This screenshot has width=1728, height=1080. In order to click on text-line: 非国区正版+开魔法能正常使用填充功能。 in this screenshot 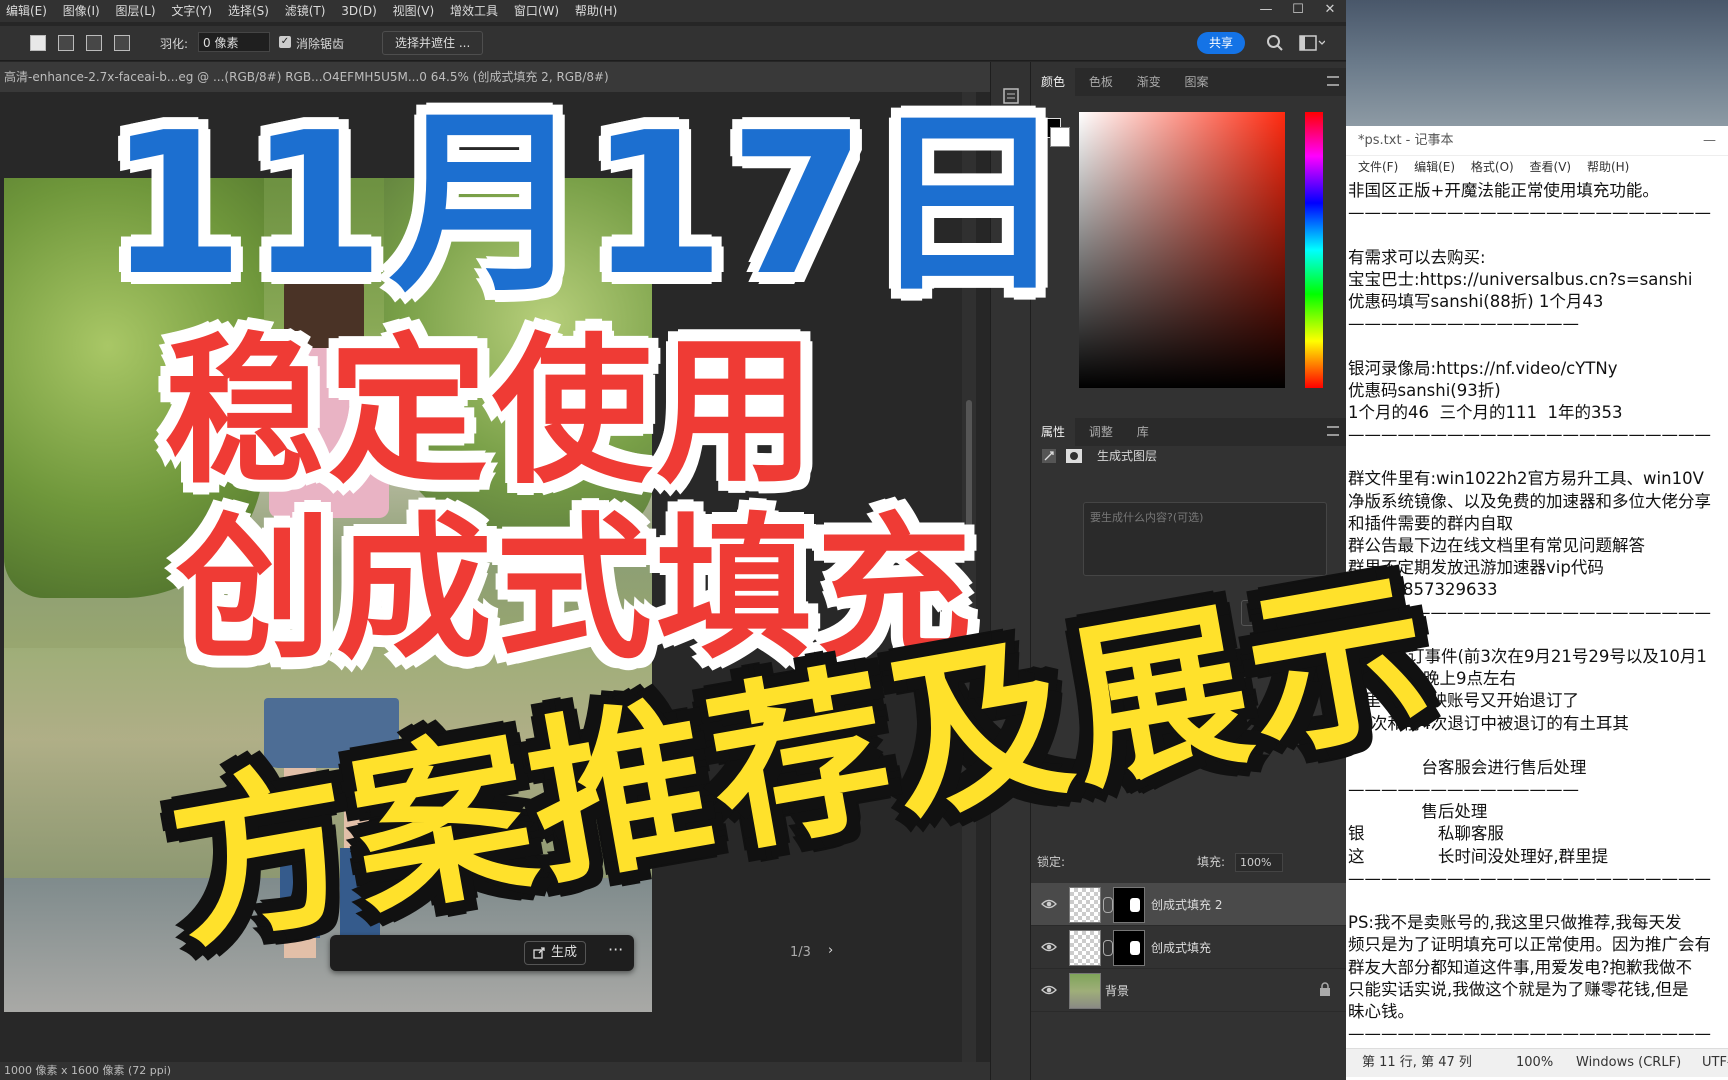, I will do `click(1503, 190)`.